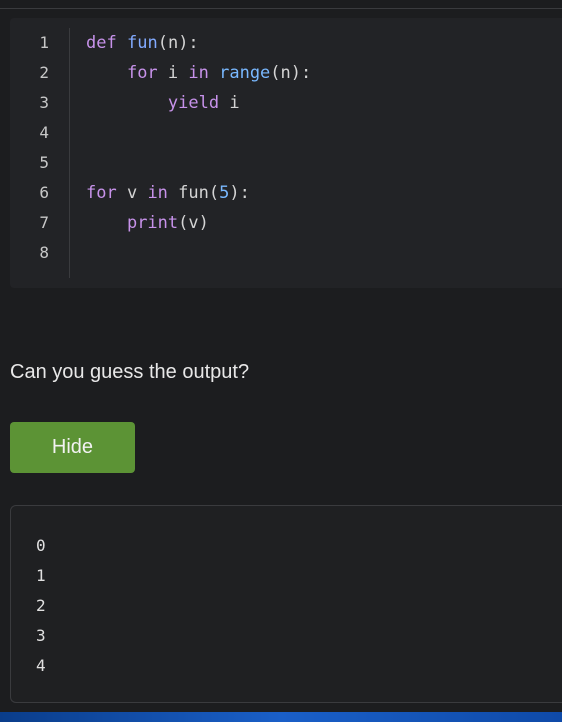 Image resolution: width=562 pixels, height=722 pixels. What do you see at coordinates (41, 665) in the screenshot?
I see `output-line: 4` at bounding box center [41, 665].